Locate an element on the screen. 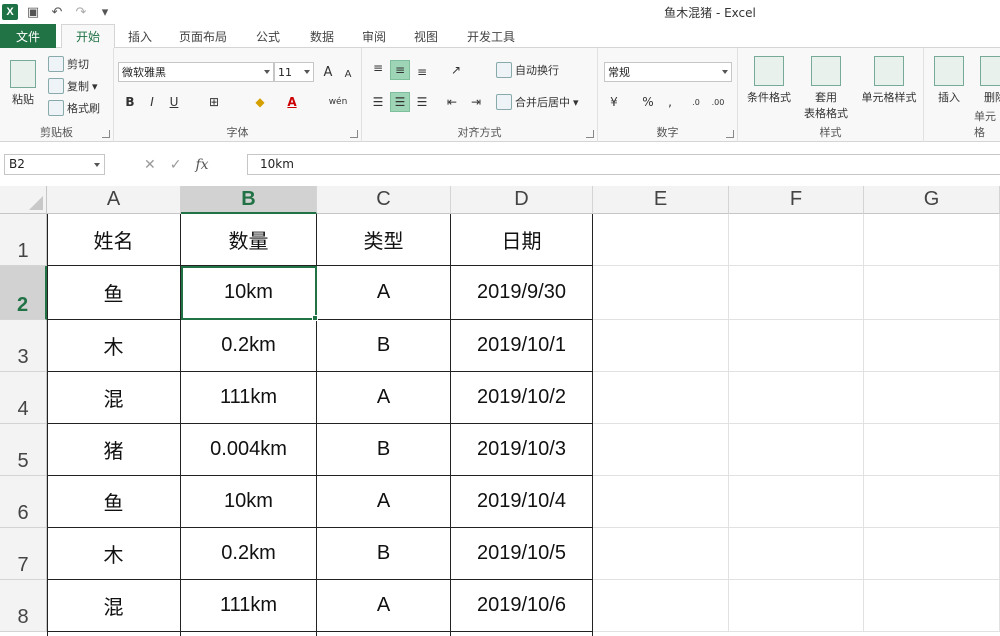 The image size is (1000, 636). cell-b6: 10km is located at coordinates (249, 502).